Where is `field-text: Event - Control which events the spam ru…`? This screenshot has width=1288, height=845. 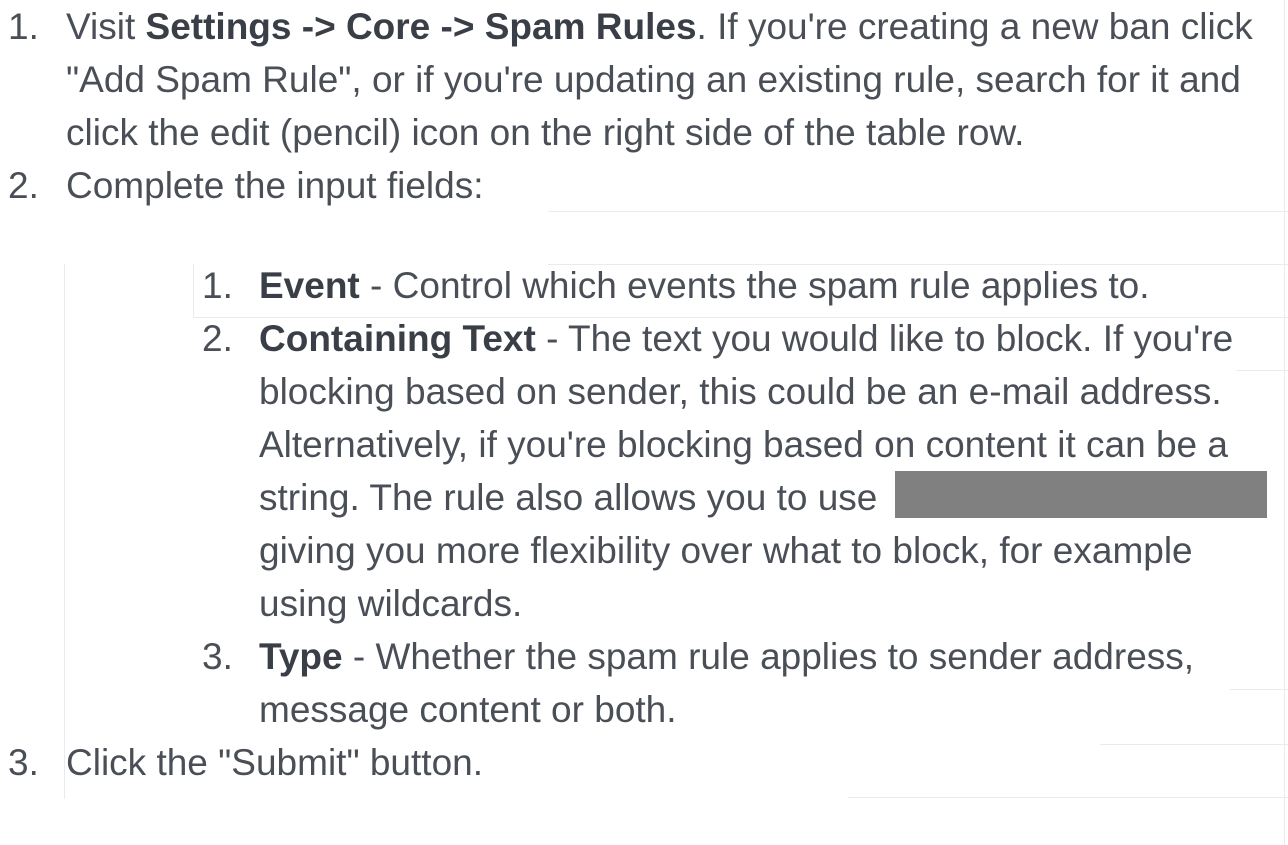 field-text: Event - Control which events the spam ru… is located at coordinates (704, 285).